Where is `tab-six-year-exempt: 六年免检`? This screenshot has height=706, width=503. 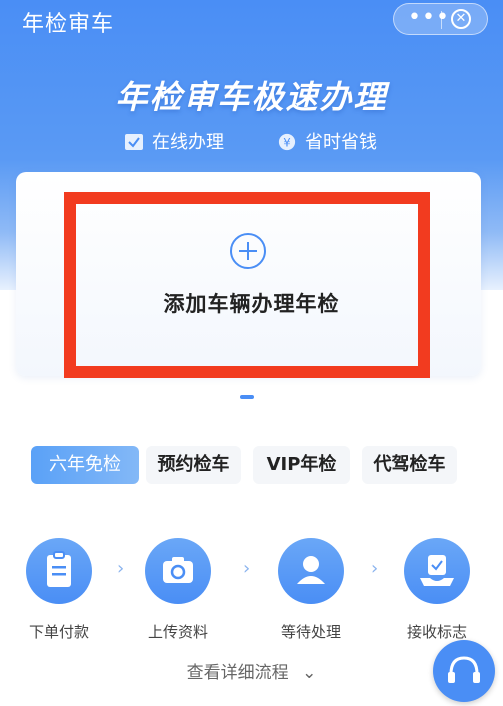 tab-six-year-exempt: 六年免检 is located at coordinates (85, 465).